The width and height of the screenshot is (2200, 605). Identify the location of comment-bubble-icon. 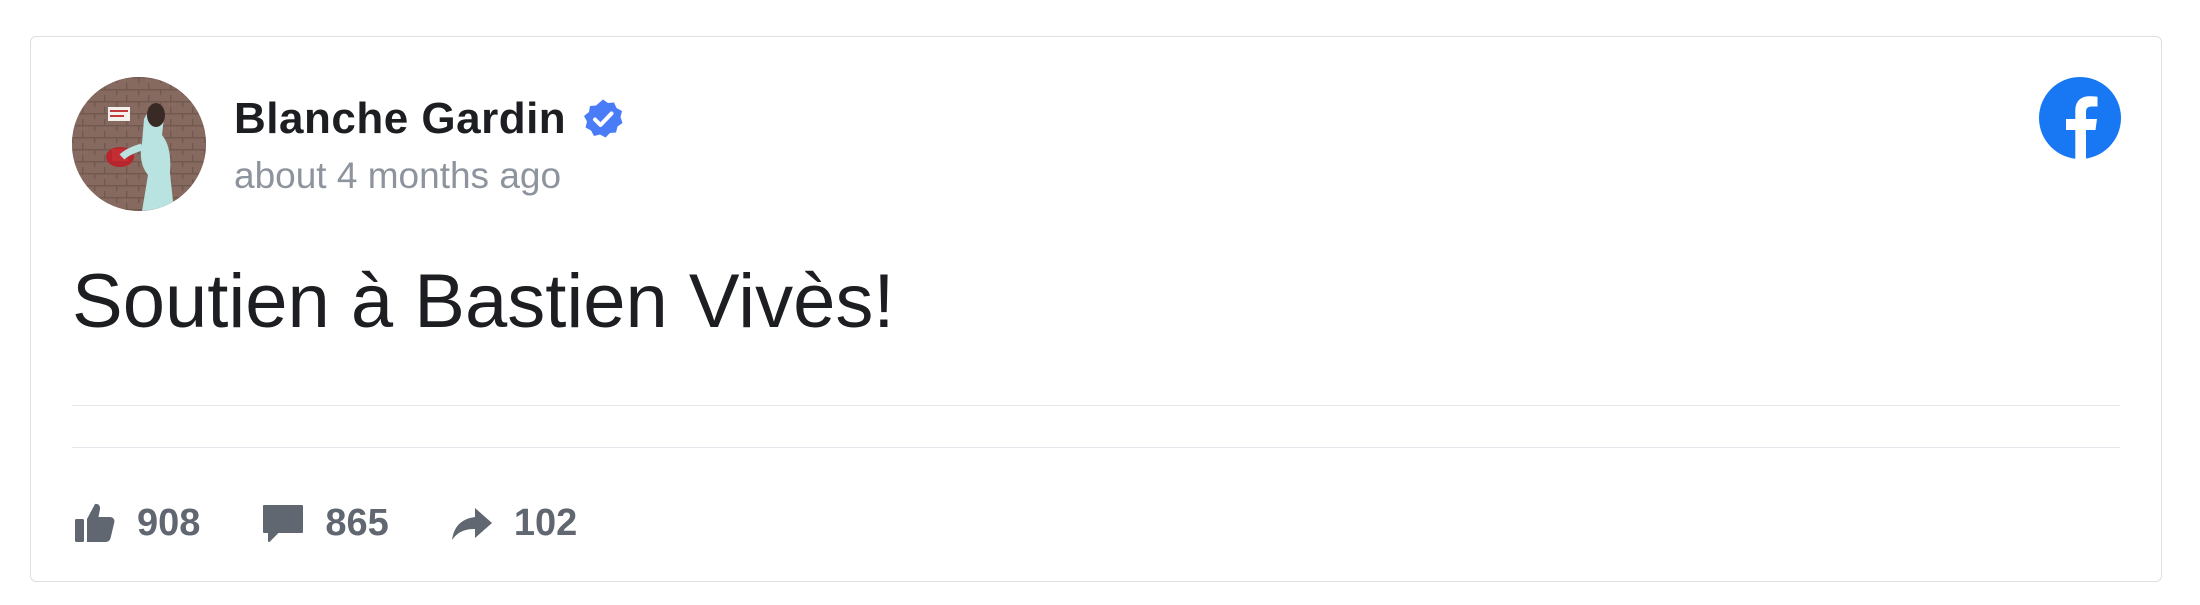
(283, 523).